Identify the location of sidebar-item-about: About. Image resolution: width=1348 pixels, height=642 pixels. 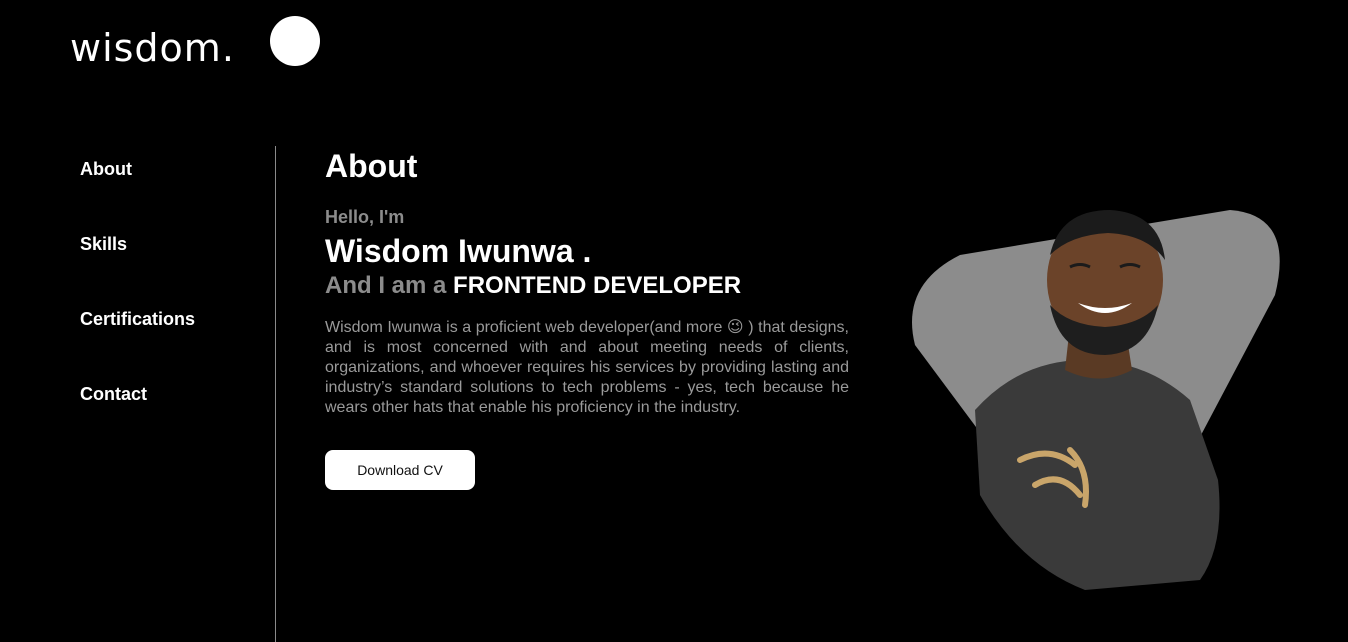
(137, 169).